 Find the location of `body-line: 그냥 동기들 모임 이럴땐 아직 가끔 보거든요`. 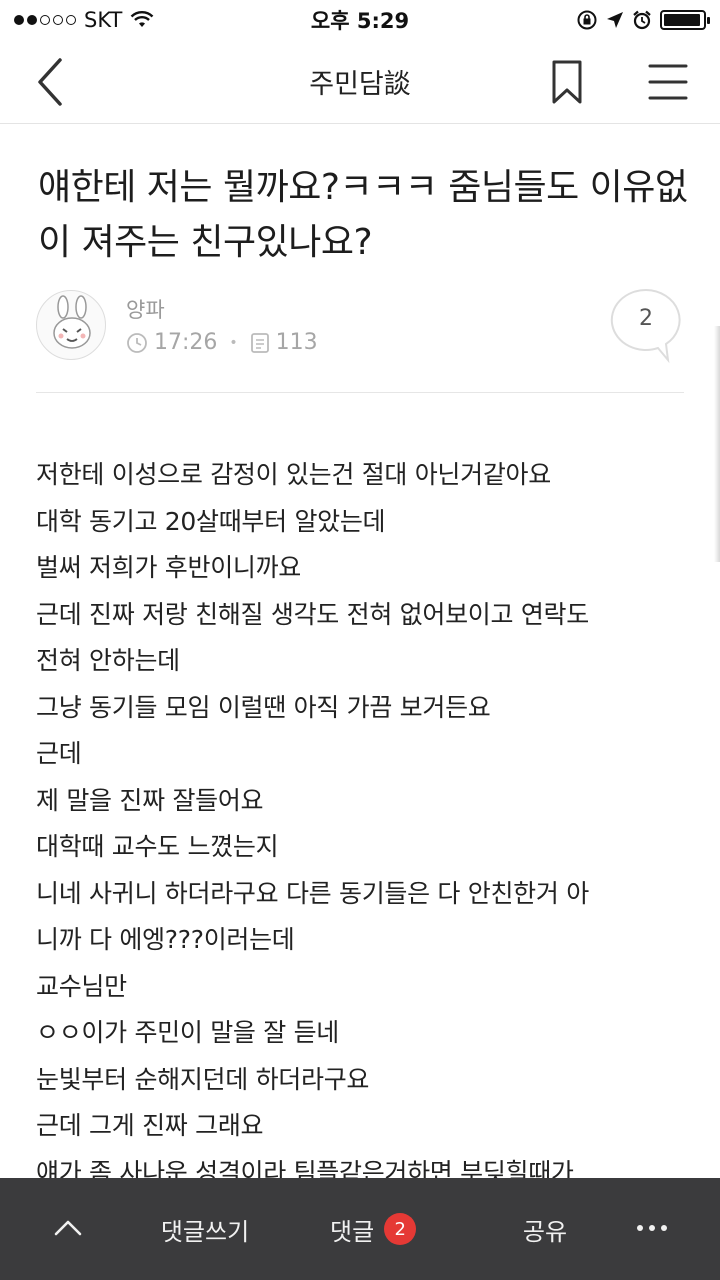

body-line: 그냥 동기들 모임 이럴땐 아직 가끔 보거든요 is located at coordinates (263, 707).